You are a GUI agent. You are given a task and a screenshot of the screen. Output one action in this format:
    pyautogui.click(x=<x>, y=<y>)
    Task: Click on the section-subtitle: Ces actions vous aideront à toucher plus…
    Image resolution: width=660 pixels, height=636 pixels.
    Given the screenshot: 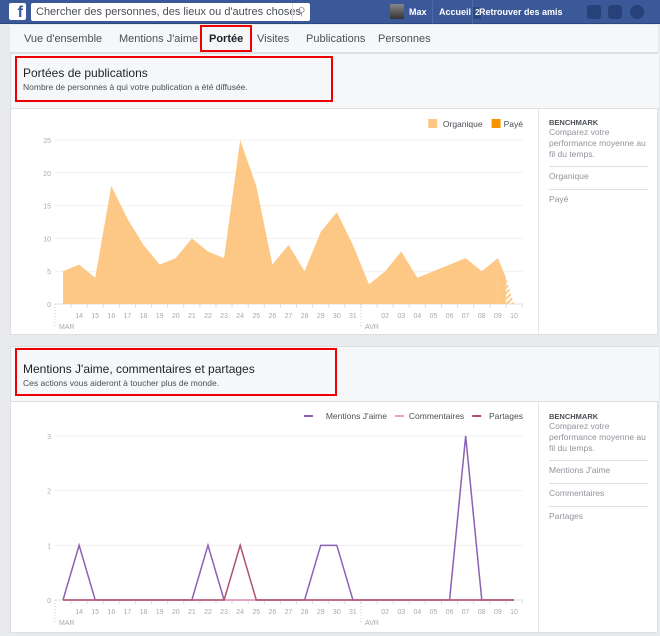 What is the action you would take?
    pyautogui.click(x=121, y=383)
    